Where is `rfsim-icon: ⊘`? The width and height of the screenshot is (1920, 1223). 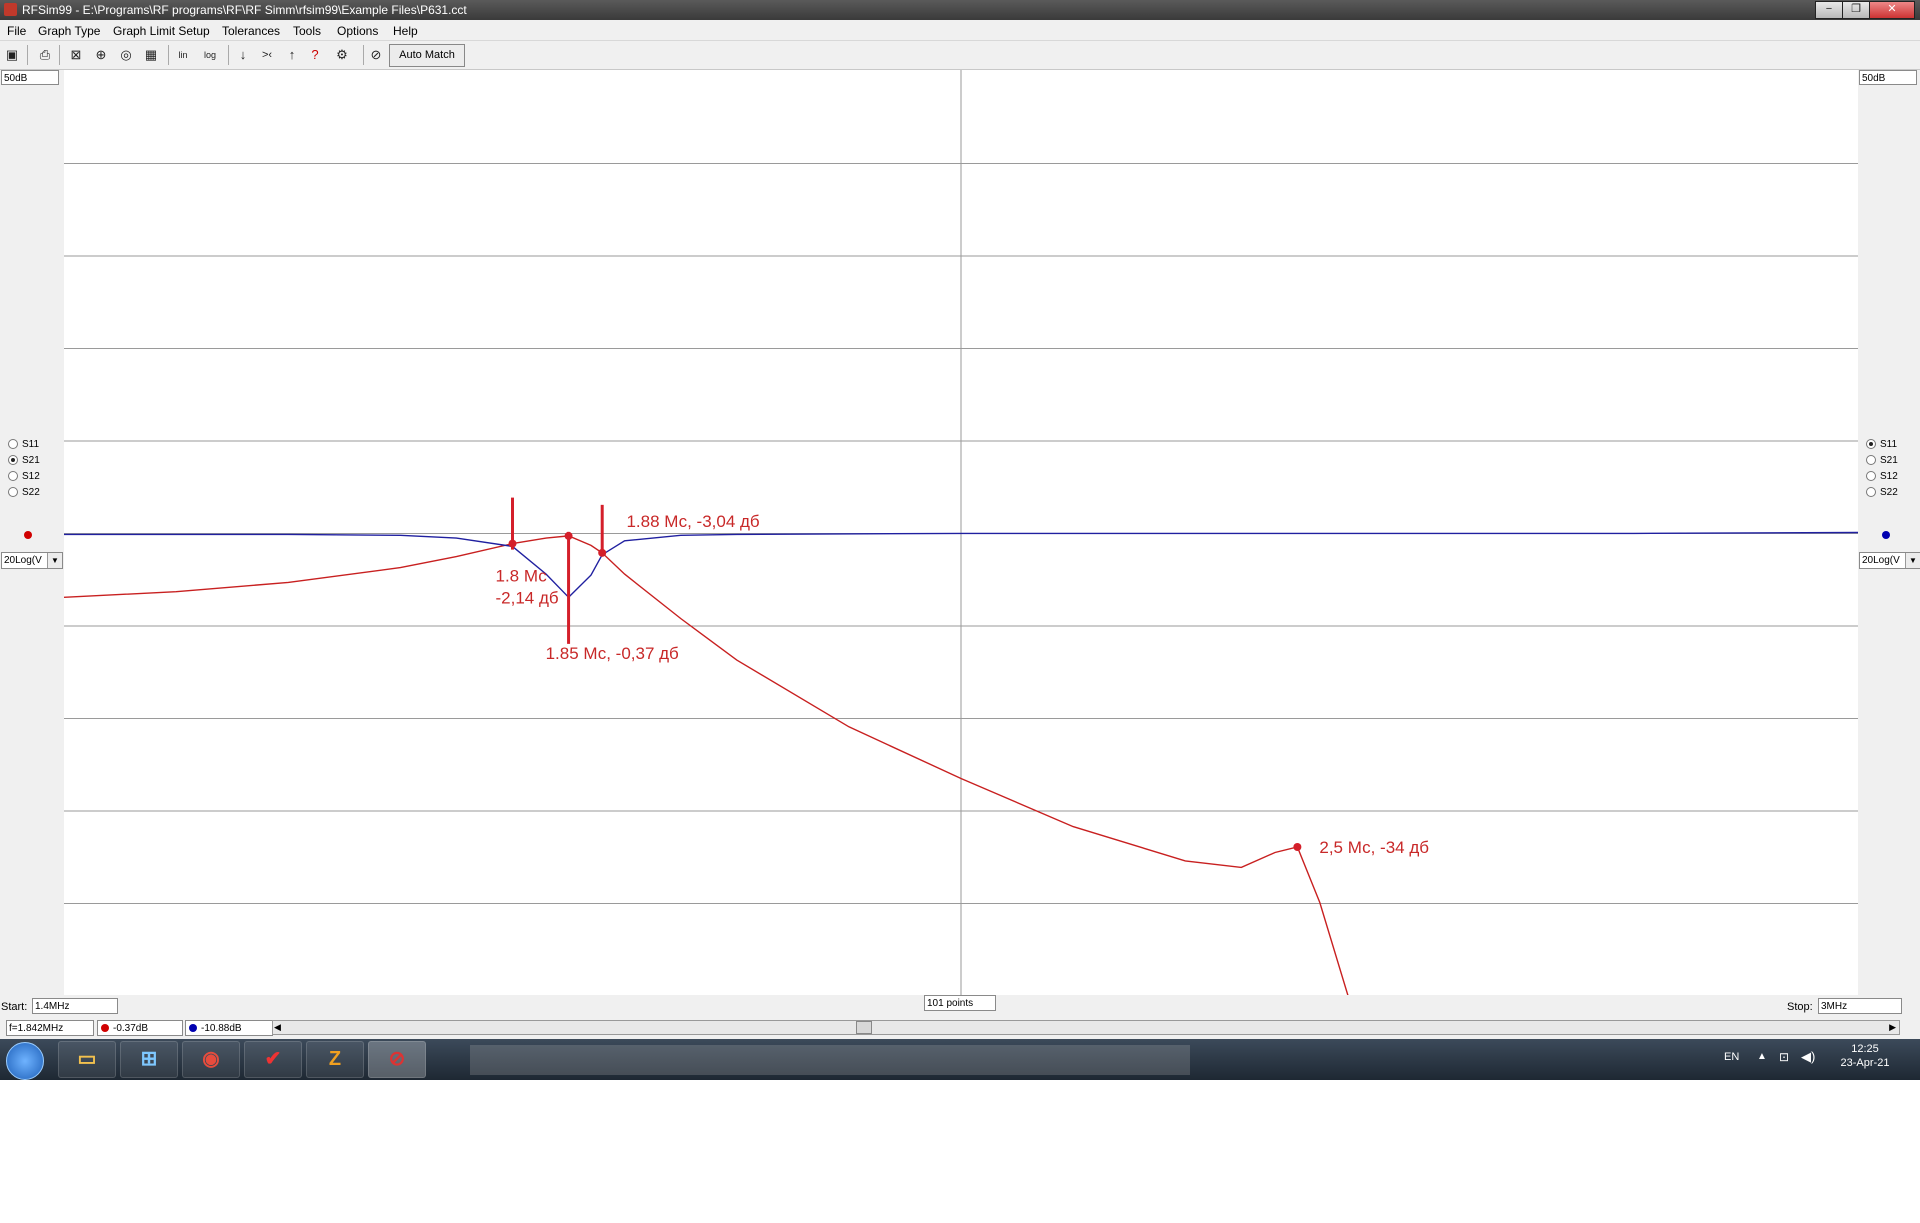
rfsim-icon: ⊘ is located at coordinates (397, 1059).